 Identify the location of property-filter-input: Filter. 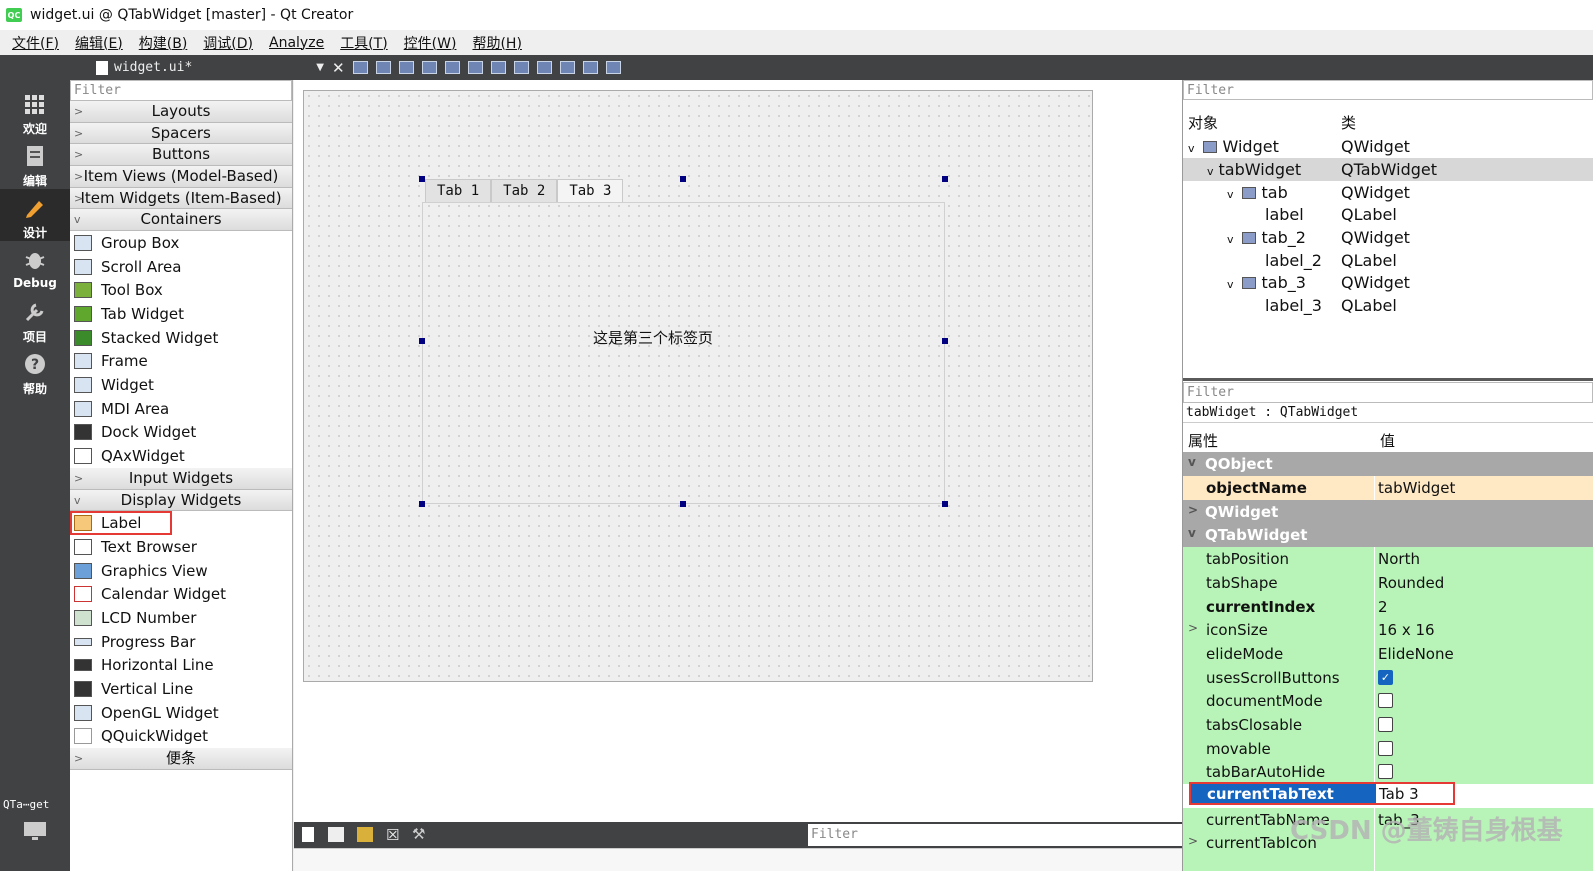
(1388, 392).